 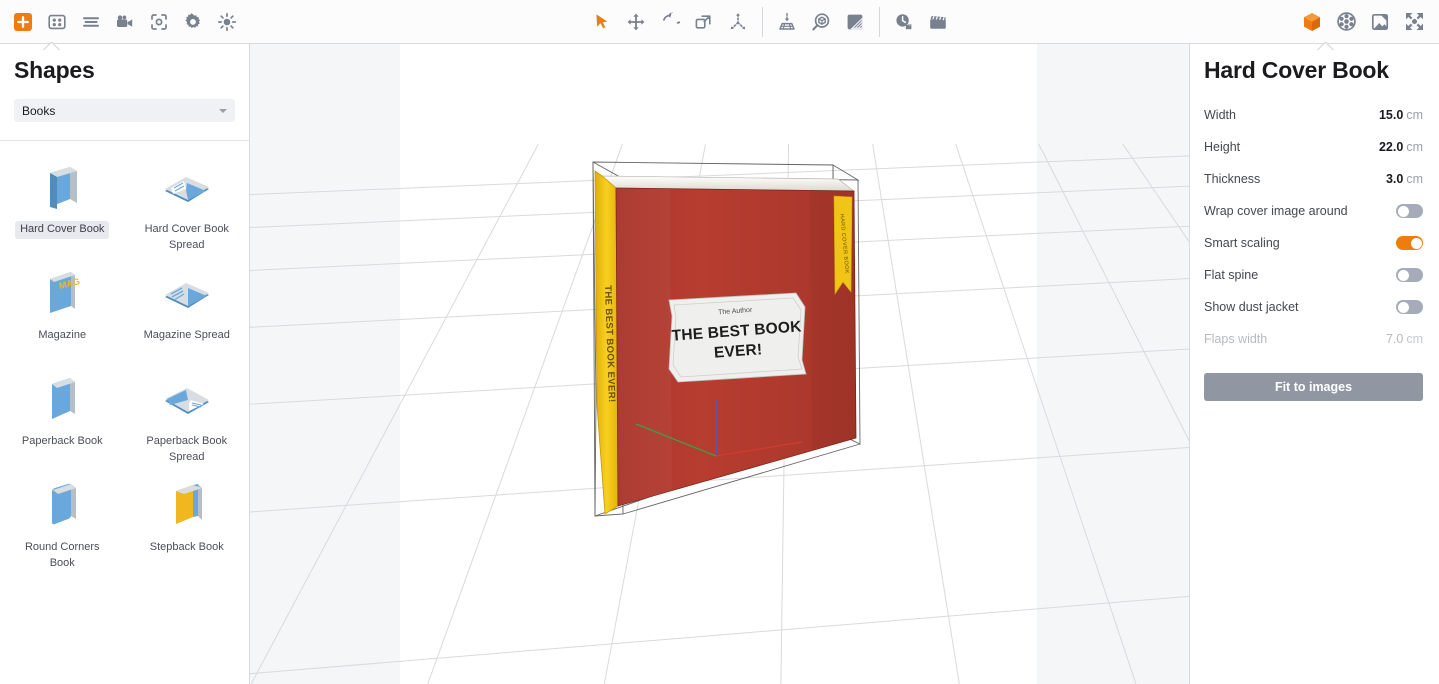 I want to click on shape-item-paperback-book: Paperback Book, so click(x=62, y=418).